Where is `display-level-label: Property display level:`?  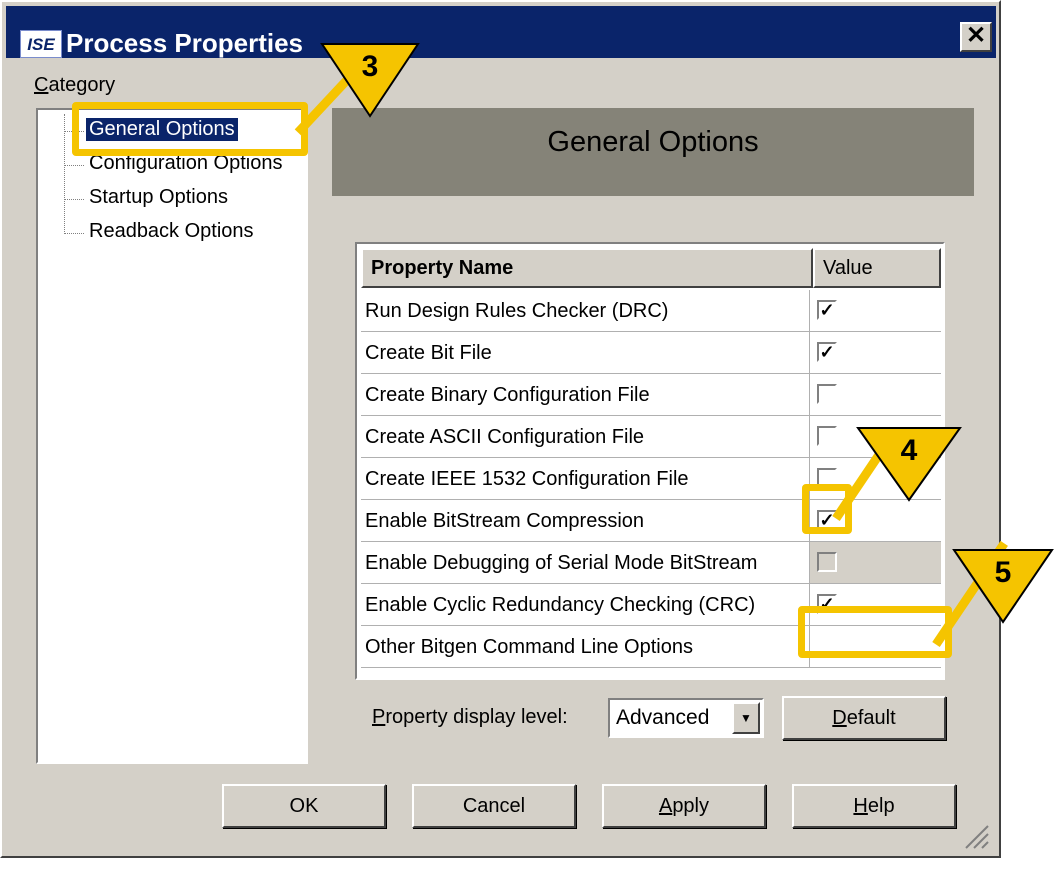 display-level-label: Property display level: is located at coordinates (470, 717).